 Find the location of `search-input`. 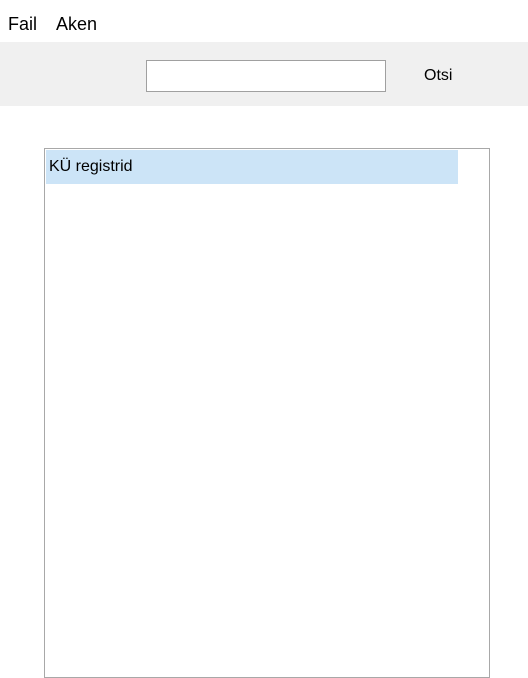

search-input is located at coordinates (266, 76).